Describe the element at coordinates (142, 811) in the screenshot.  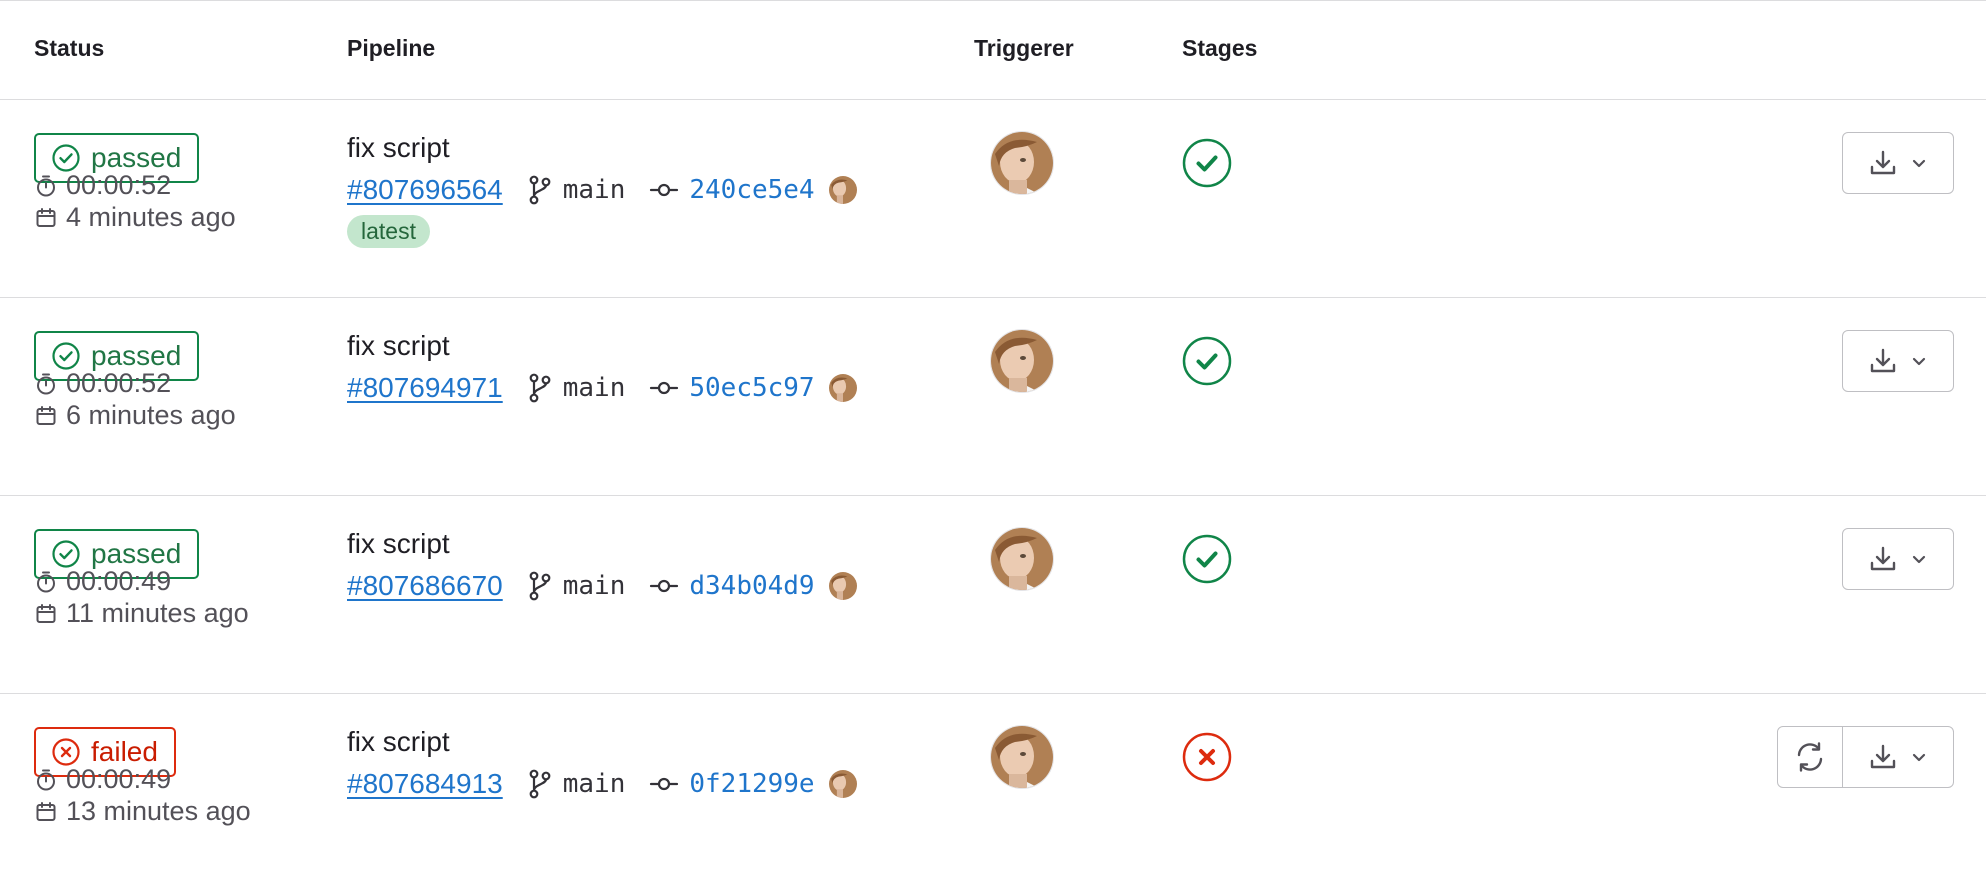
I see `pipeline-finished-time: 13 minutes ago` at that location.